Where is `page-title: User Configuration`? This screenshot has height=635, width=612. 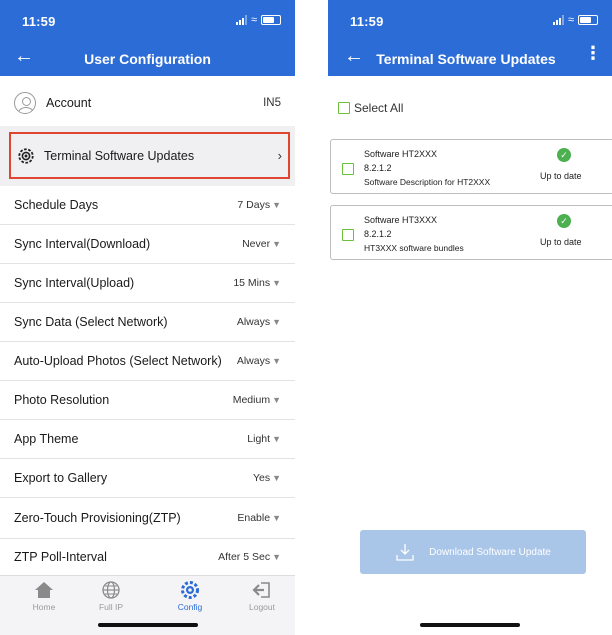
page-title: User Configuration is located at coordinates (147, 59).